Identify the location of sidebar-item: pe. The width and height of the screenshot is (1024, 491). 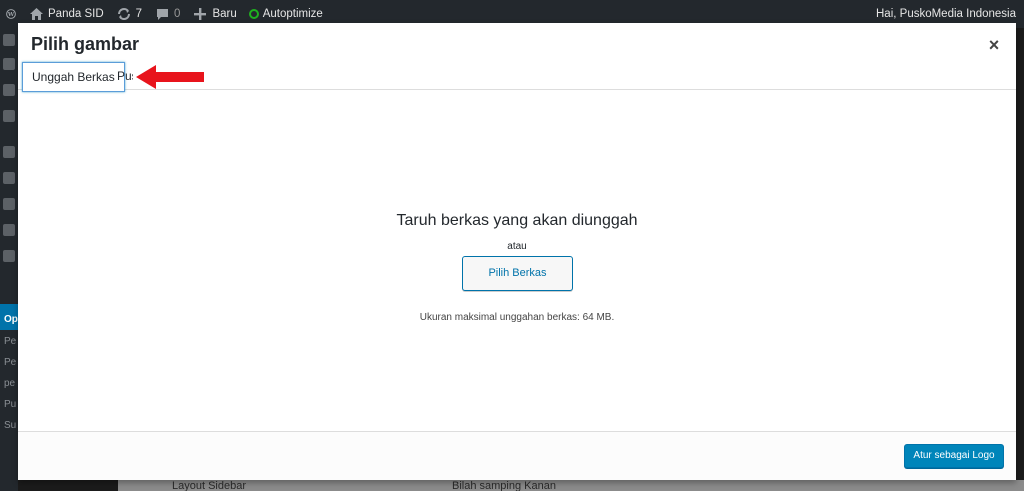
(10, 383).